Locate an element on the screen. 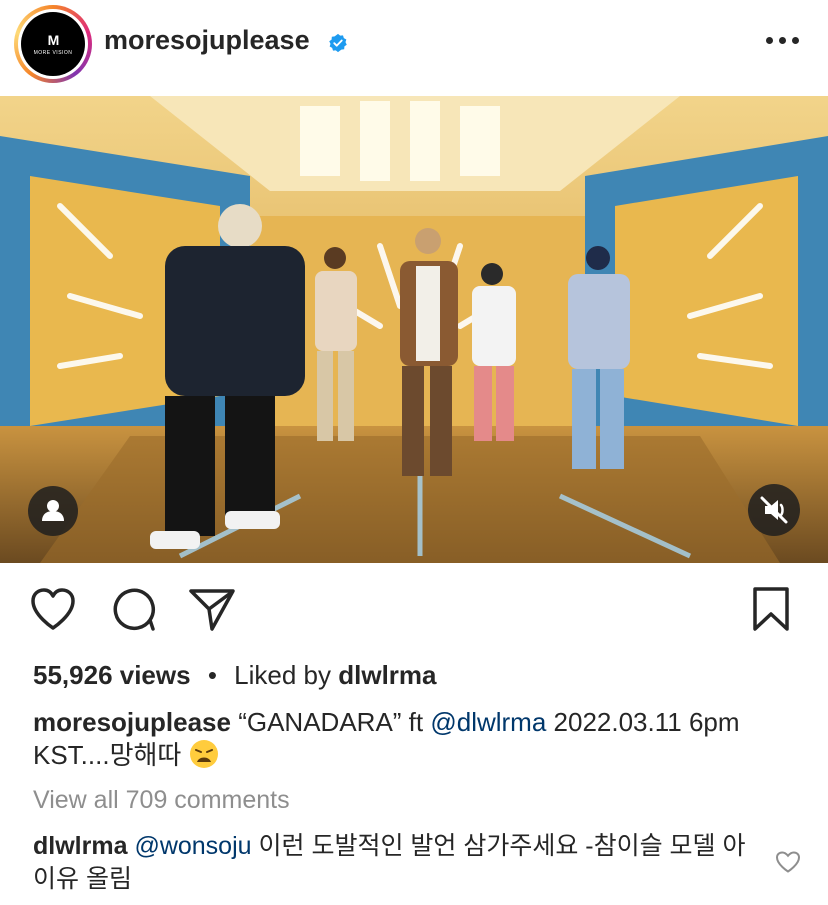  caption-mention: @dlwlrma is located at coordinates (488, 722).